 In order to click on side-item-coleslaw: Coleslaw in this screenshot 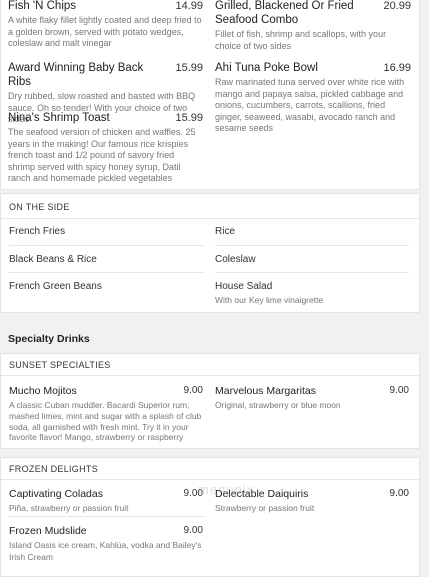, I will do `click(235, 259)`.